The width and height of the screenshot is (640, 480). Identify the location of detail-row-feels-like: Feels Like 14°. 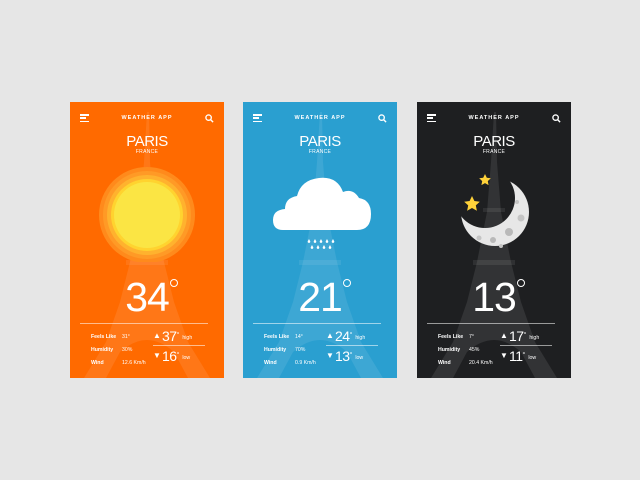
(283, 336).